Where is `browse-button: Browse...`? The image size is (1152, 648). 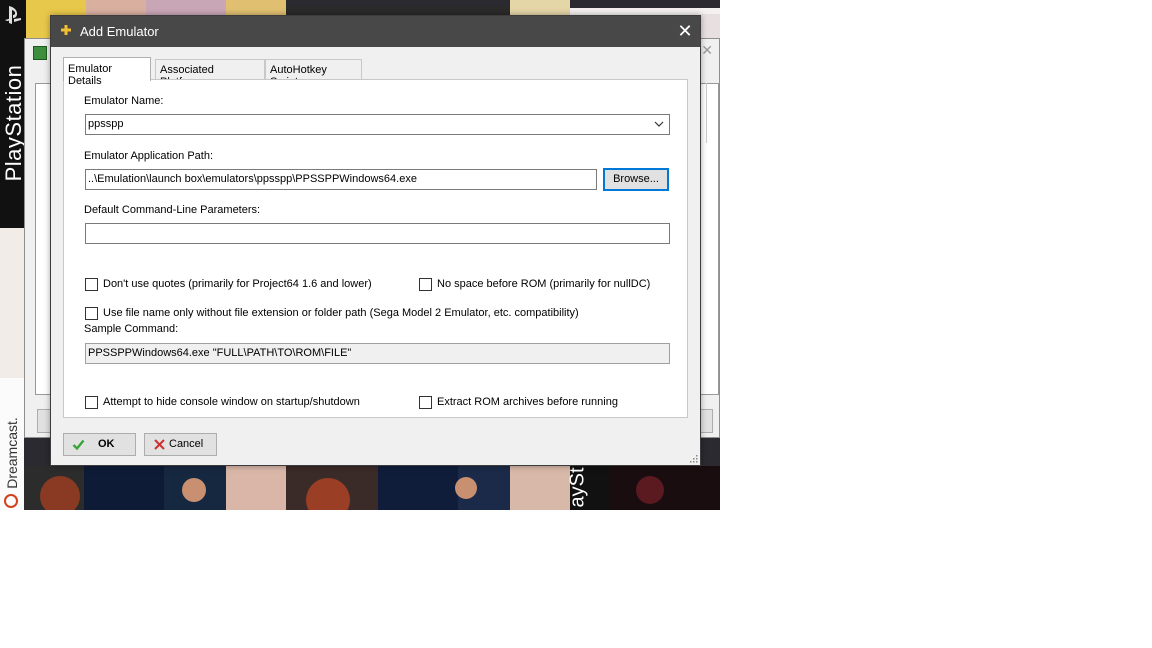
browse-button: Browse... is located at coordinates (636, 179).